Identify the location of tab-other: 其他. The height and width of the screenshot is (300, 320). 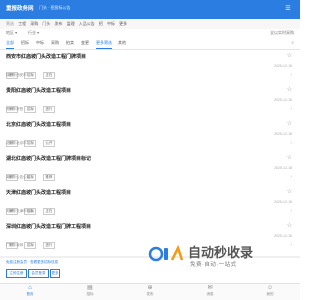
(122, 43).